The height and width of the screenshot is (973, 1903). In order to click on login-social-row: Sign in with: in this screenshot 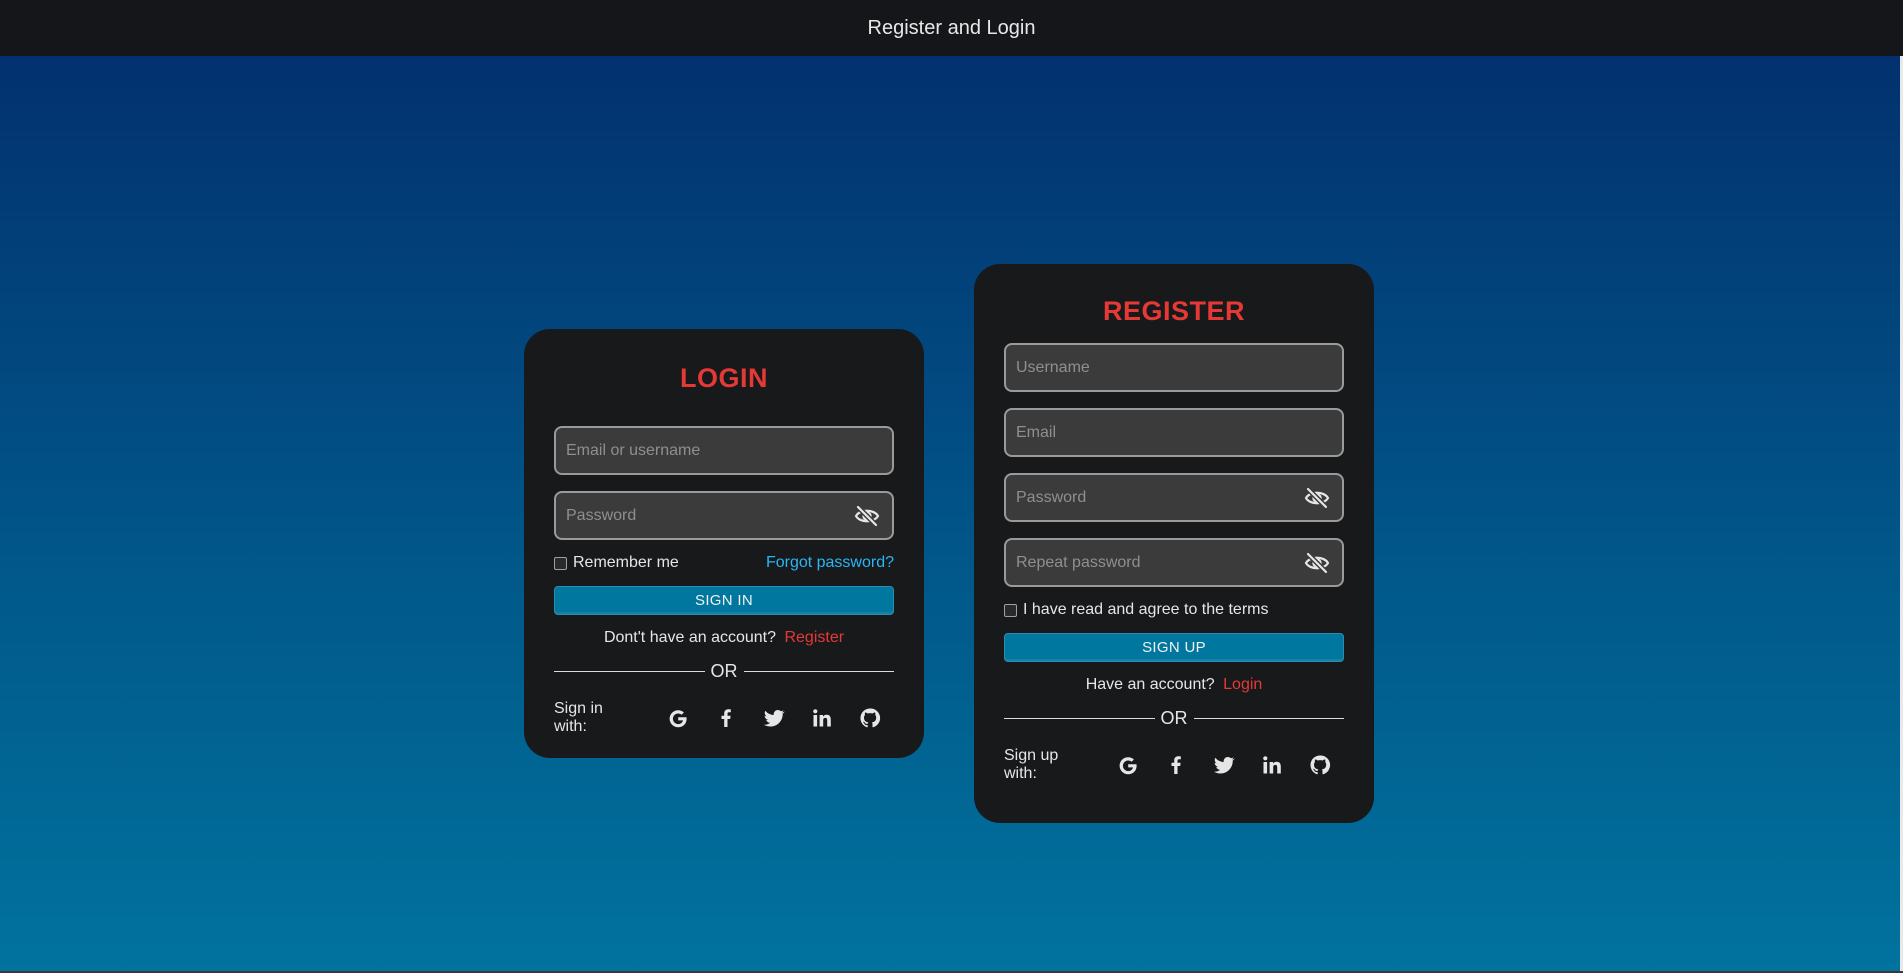, I will do `click(724, 718)`.